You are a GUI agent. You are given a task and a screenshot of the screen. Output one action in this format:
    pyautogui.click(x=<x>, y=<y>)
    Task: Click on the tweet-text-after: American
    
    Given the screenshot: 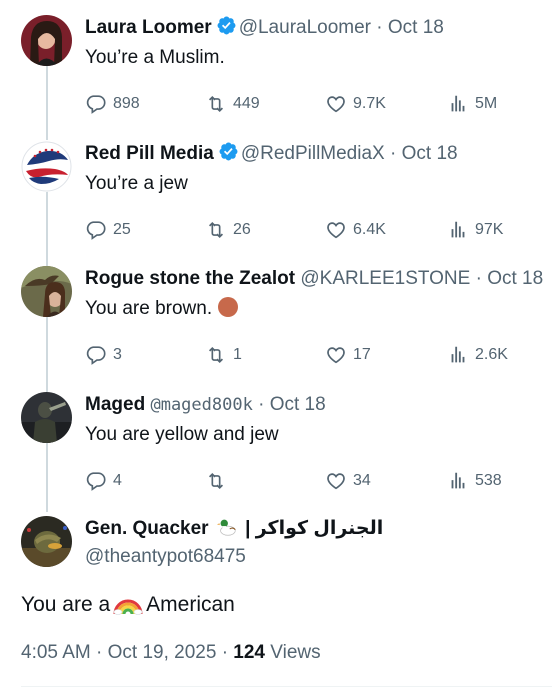 What is the action you would take?
    pyautogui.click(x=190, y=604)
    